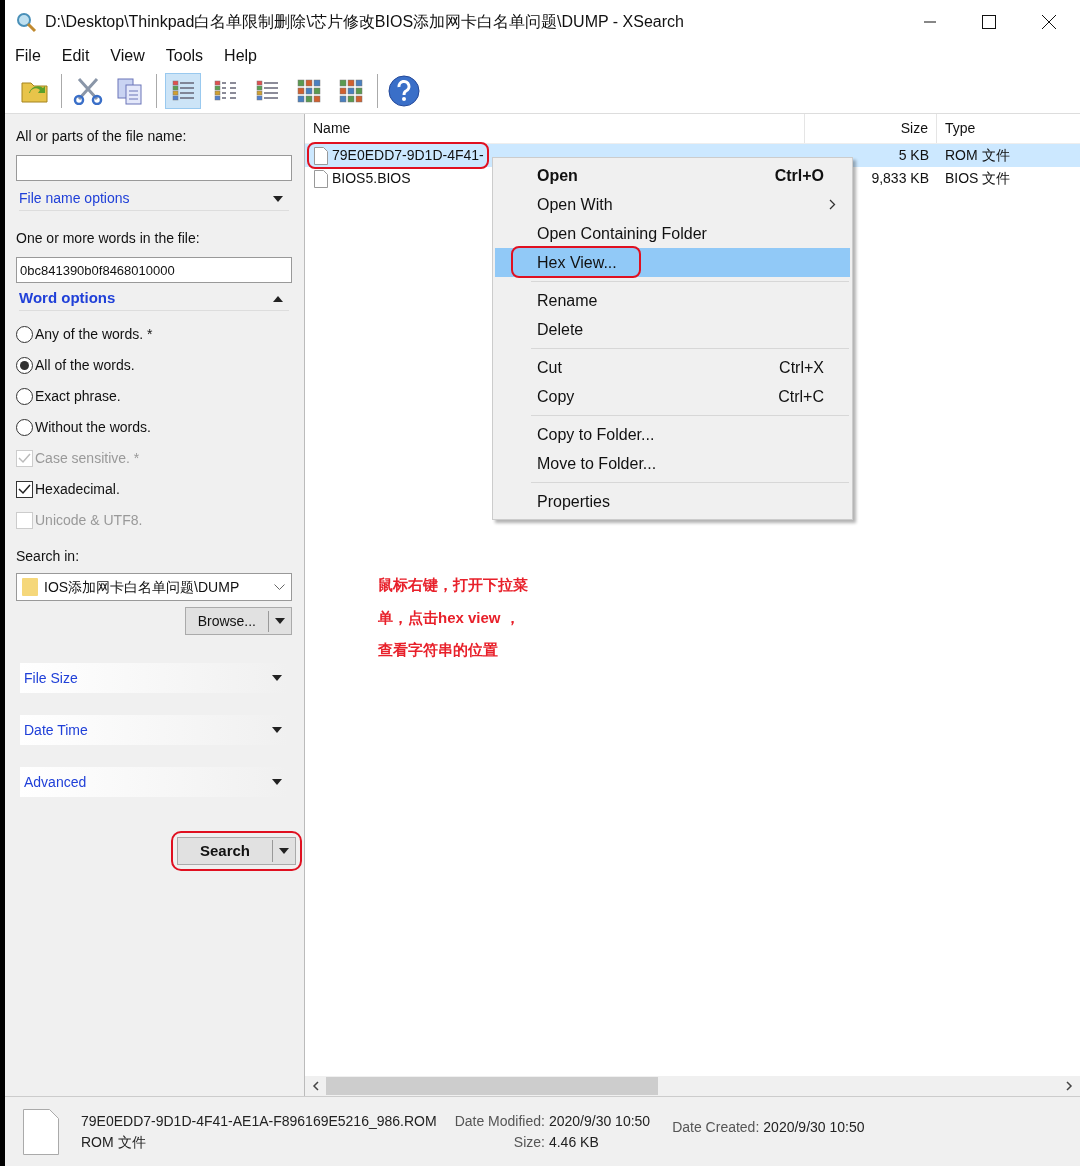 Image resolution: width=1080 pixels, height=1166 pixels. I want to click on annotation-text: 查看字符串的位置, so click(438, 650).